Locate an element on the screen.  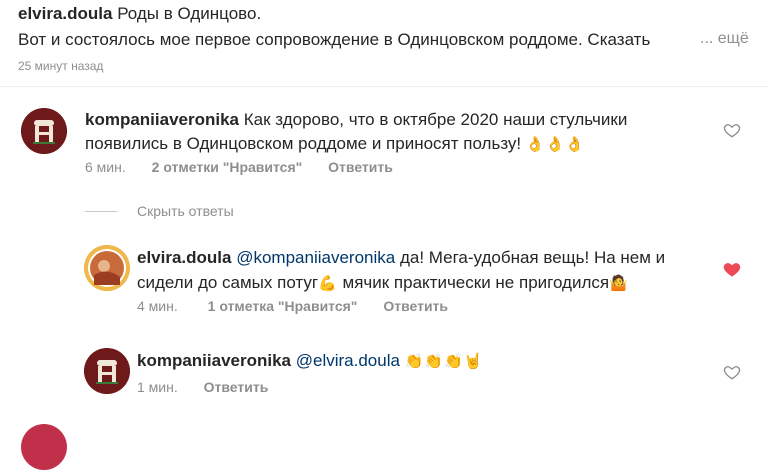
reply-2-time: 1 мин. is located at coordinates (157, 387).